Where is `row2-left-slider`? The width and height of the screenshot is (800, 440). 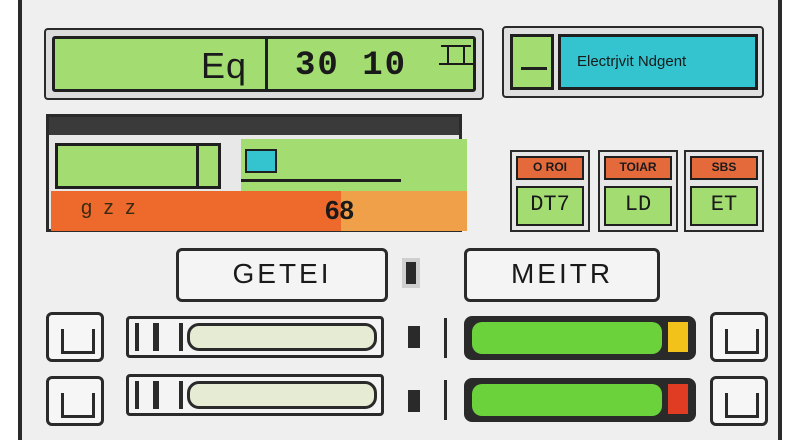 row2-left-slider is located at coordinates (255, 395).